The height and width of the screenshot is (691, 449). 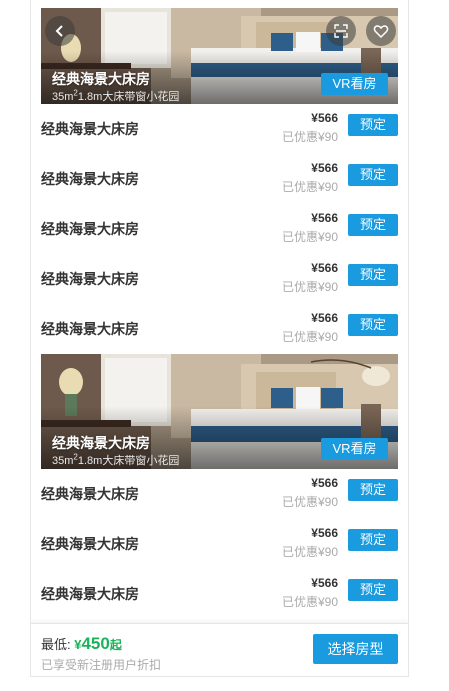 I want to click on room-photo-2: 经典海景大床房 35m21.8m大床带窗小花园 VR看房, so click(x=219, y=411).